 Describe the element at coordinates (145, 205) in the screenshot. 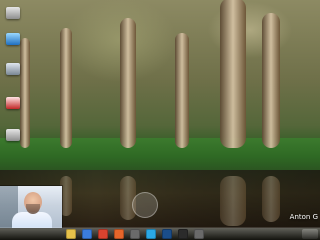

I see `cursor-highlight` at that location.